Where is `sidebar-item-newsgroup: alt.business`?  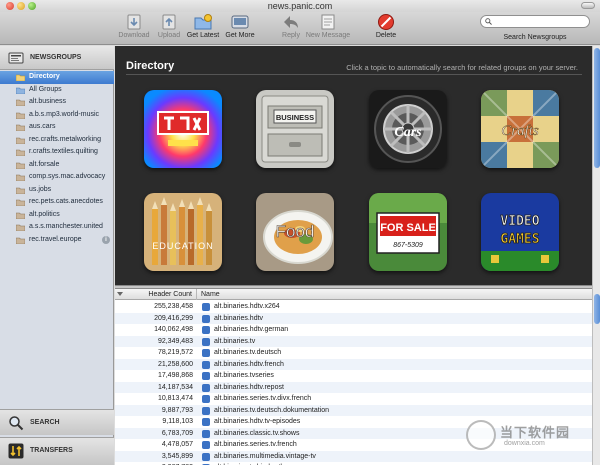
sidebar-item-newsgroup: alt.business is located at coordinates (57, 102).